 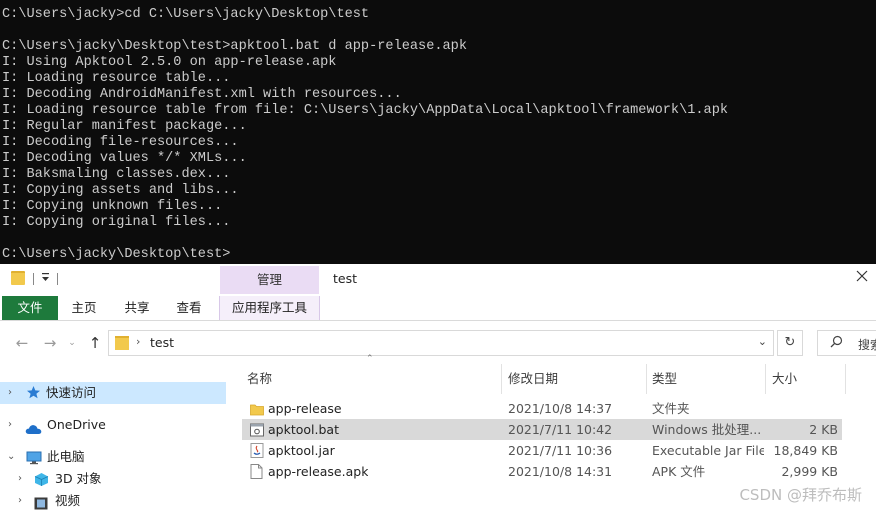 I want to click on search-icon, so click(x=836, y=343).